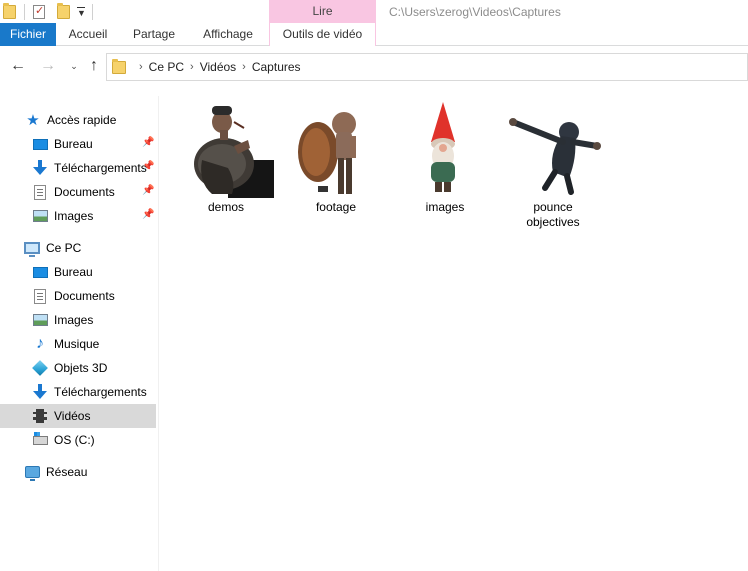 This screenshot has height=571, width=748. I want to click on sidebar-item-videos: Vidéos, so click(78, 416).